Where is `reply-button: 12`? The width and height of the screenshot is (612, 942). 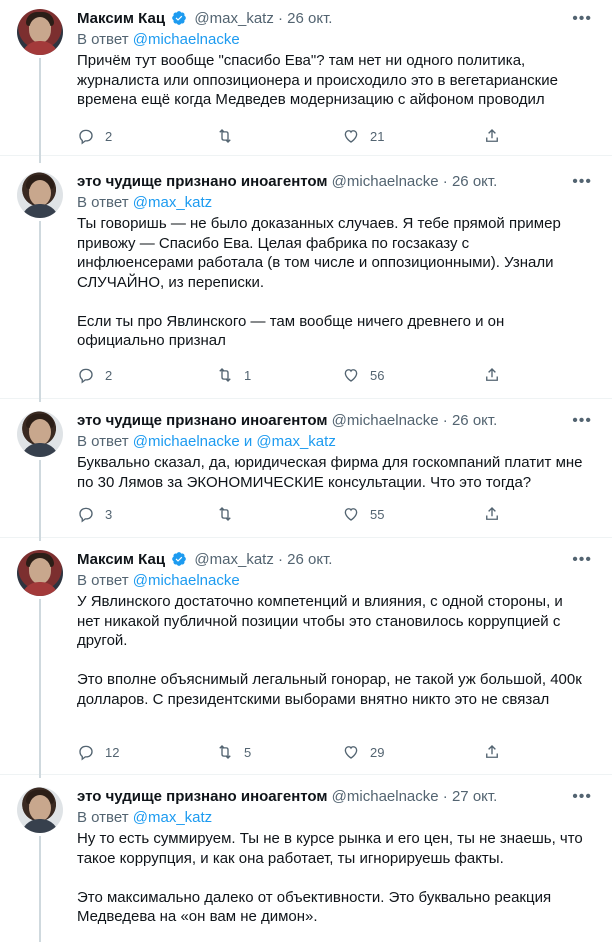 reply-button: 12 is located at coordinates (98, 753).